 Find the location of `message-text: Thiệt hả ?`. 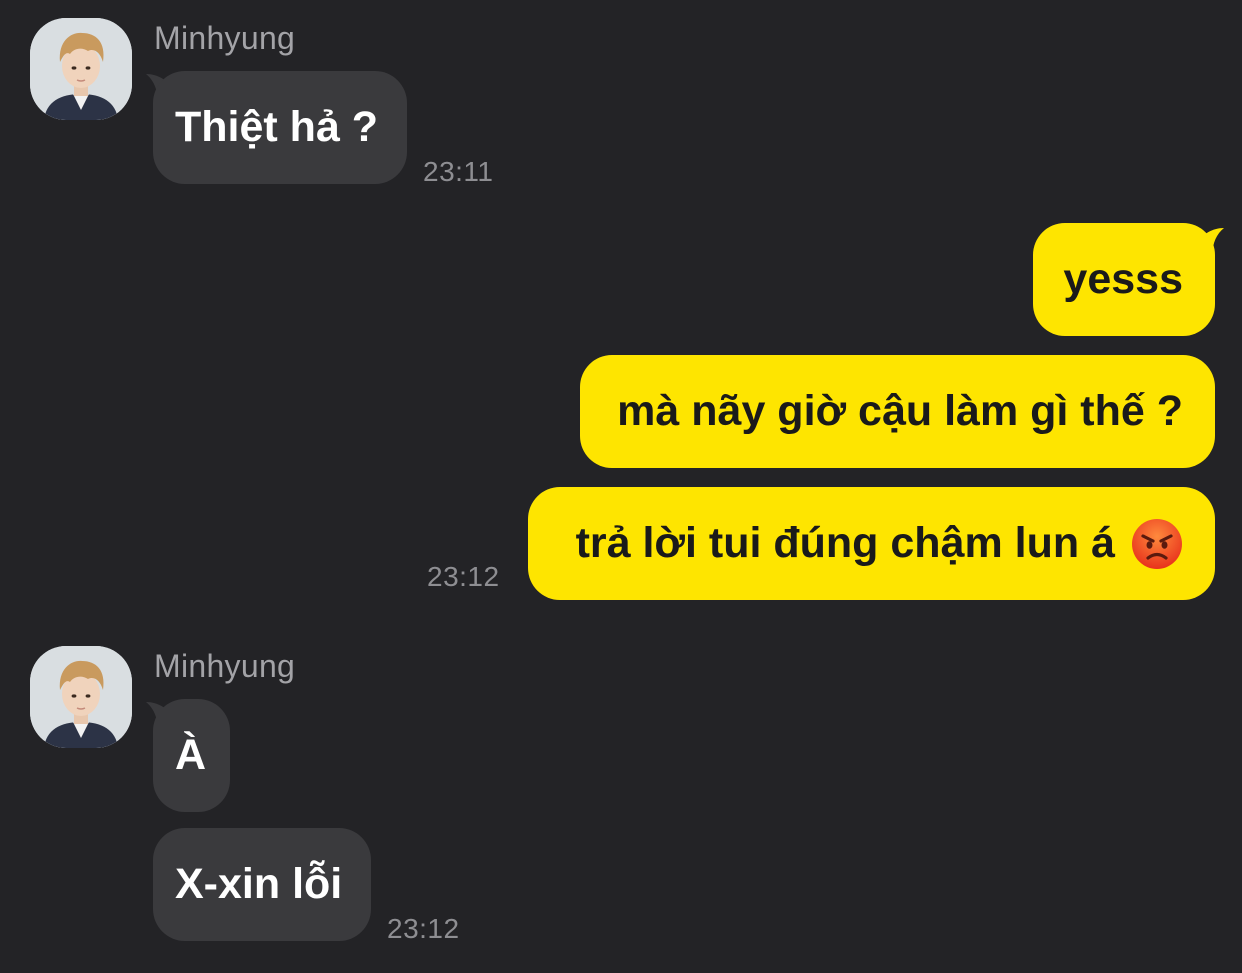

message-text: Thiệt hả ? is located at coordinates (277, 127).